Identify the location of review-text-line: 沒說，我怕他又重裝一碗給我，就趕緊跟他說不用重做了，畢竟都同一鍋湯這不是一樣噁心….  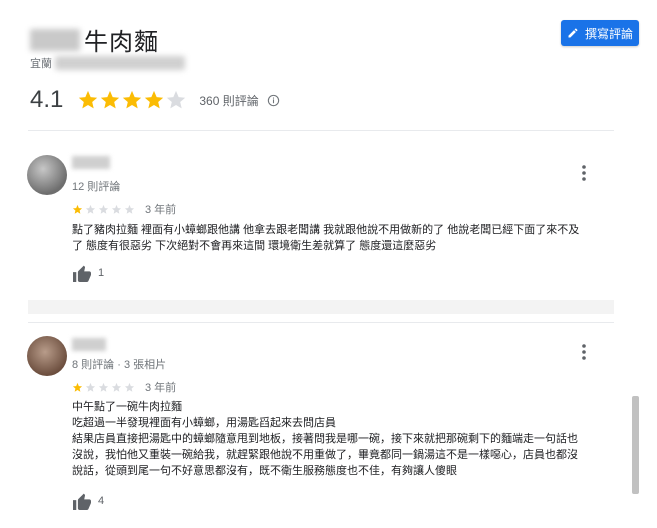
(325, 455).